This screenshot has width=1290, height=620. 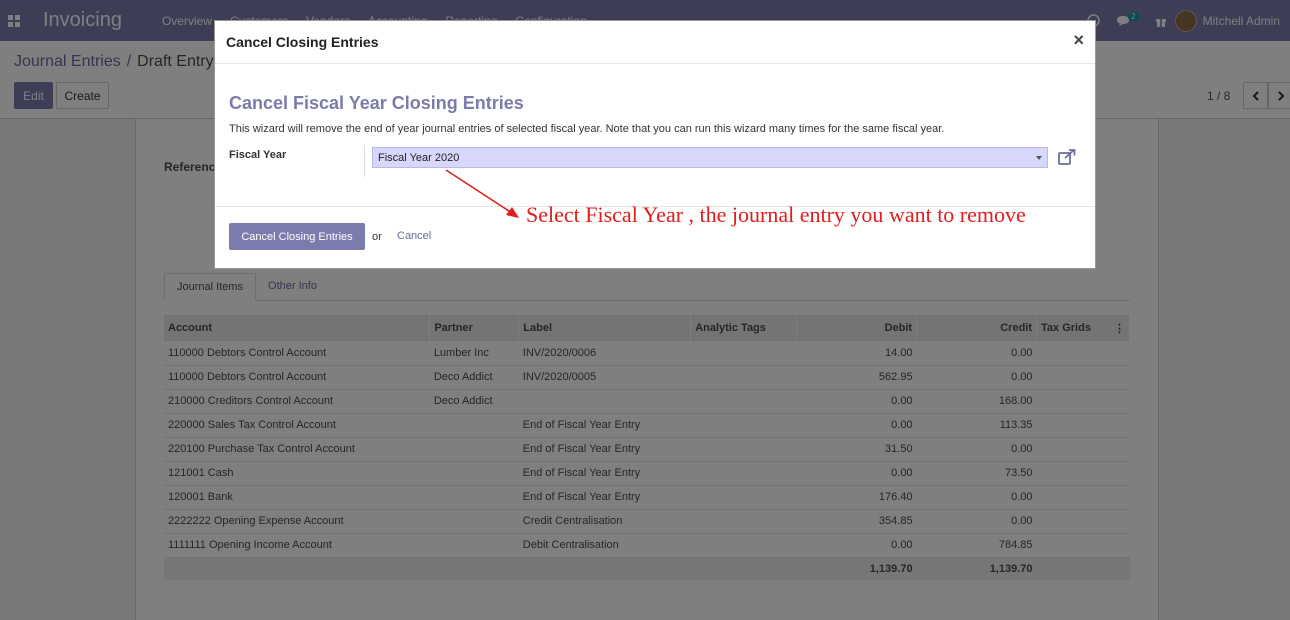 What do you see at coordinates (482, 193) in the screenshot?
I see `annotation-arrow` at bounding box center [482, 193].